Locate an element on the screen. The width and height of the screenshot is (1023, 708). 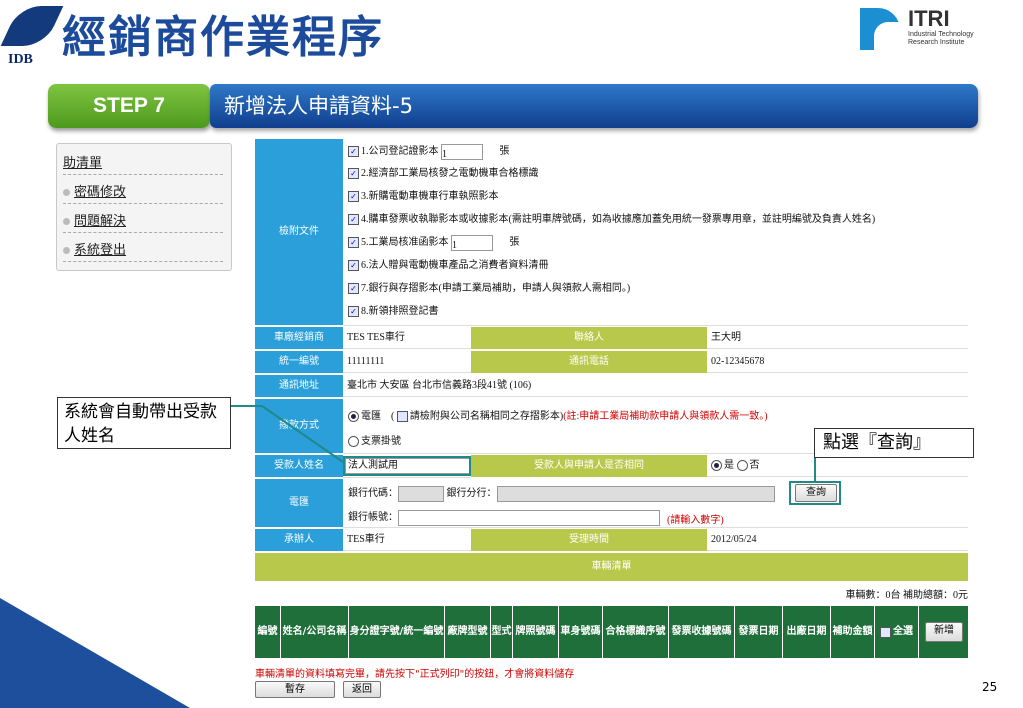
click-query-callout: 點選『查詢』 is located at coordinates (894, 443).